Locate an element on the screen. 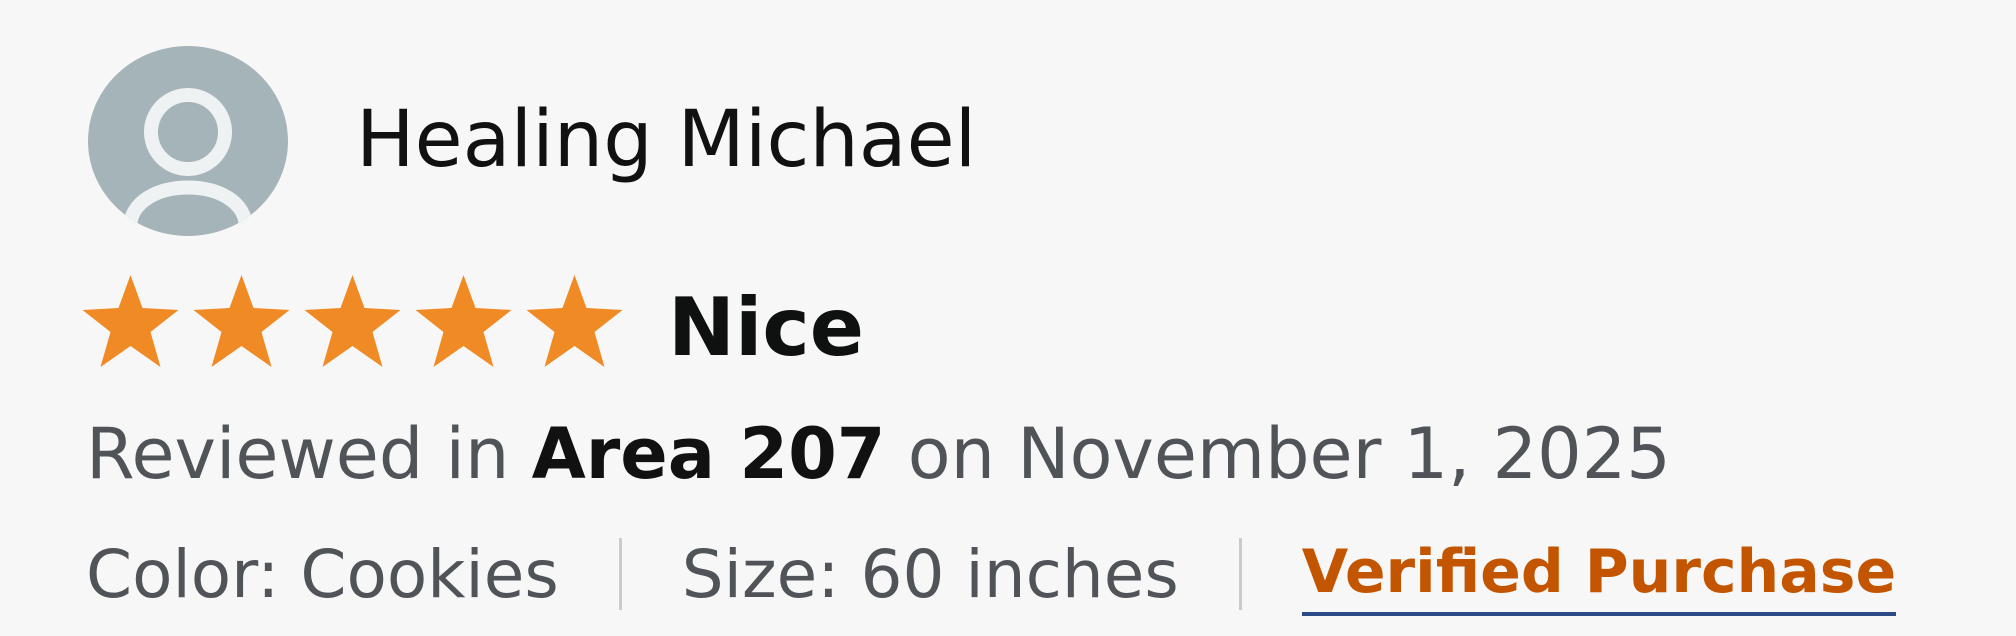  review-date: on November 1, 2025 is located at coordinates (1289, 454).